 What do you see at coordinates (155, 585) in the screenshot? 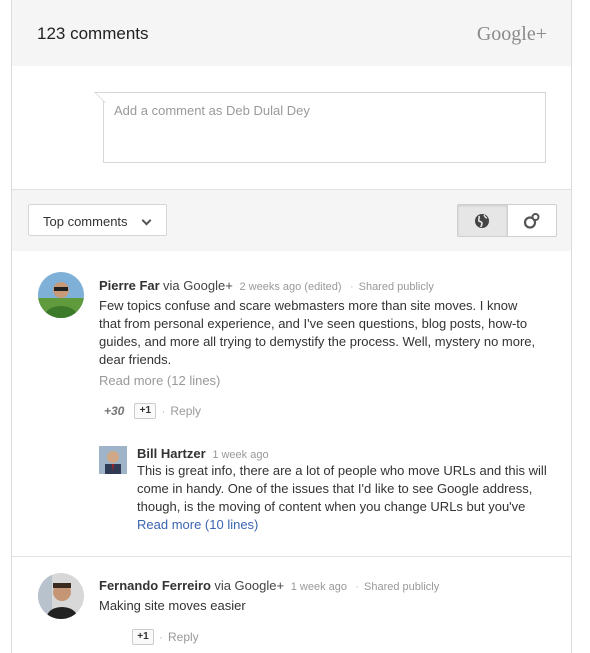
I see `author-name: Fernando Ferreiro` at bounding box center [155, 585].